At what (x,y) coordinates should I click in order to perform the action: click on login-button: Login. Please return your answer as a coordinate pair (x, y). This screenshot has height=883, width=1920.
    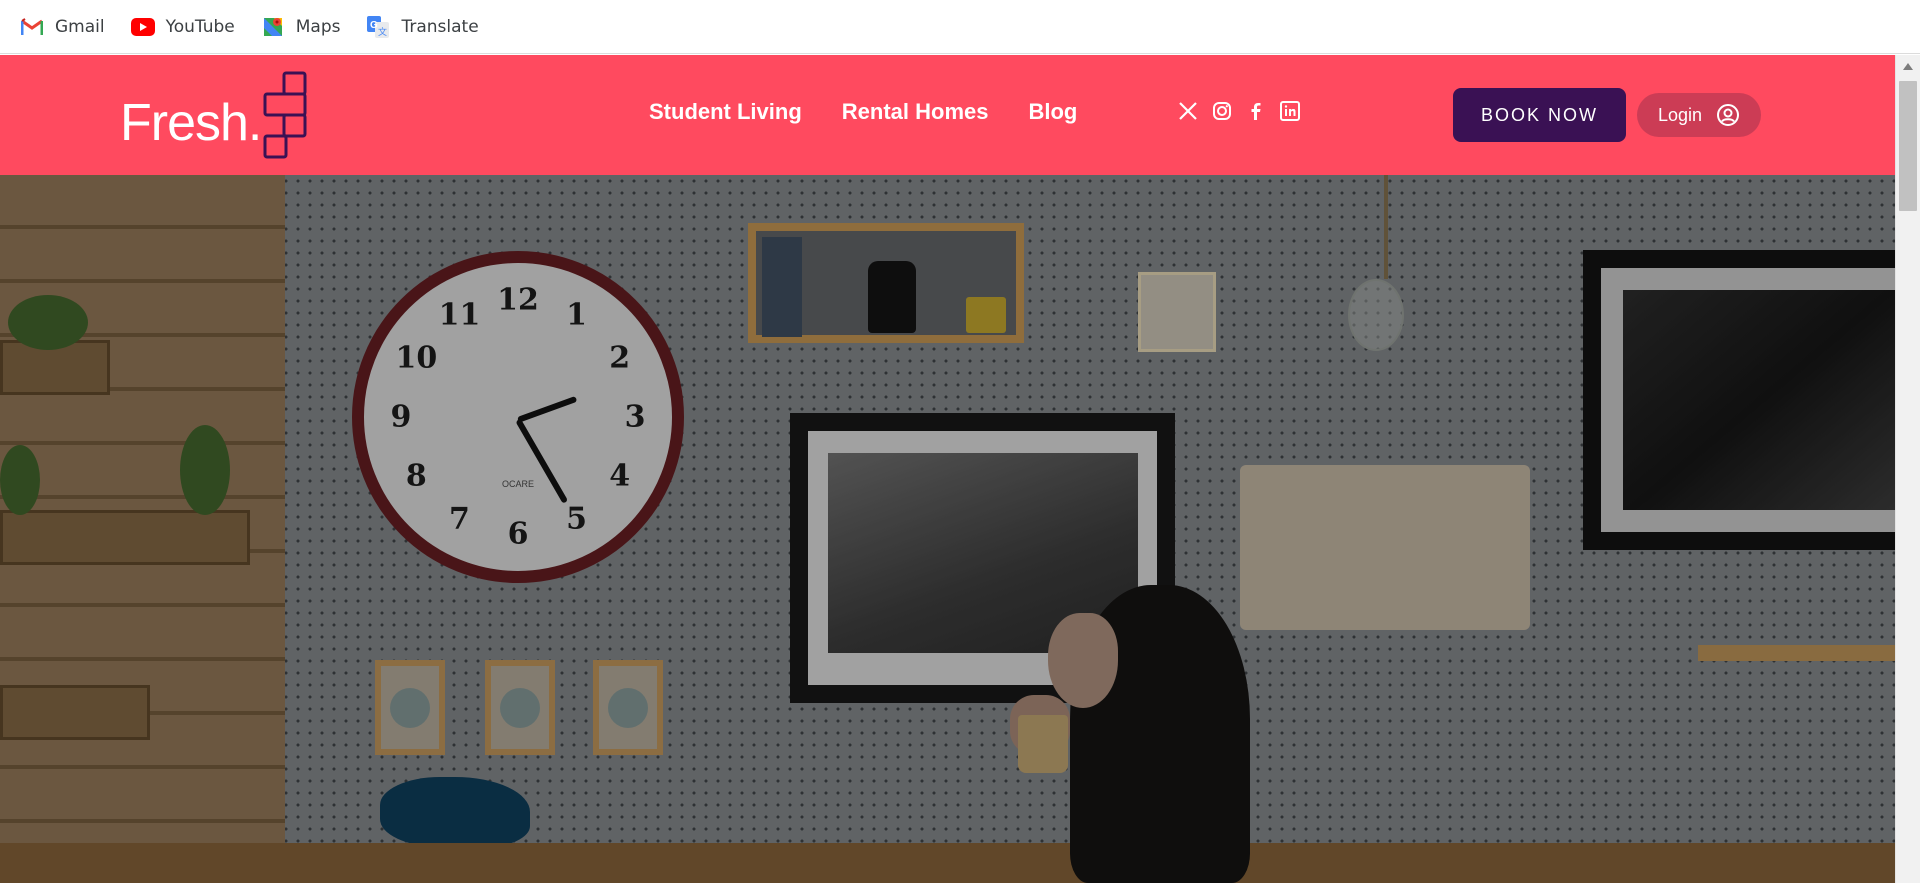
    Looking at the image, I should click on (1699, 115).